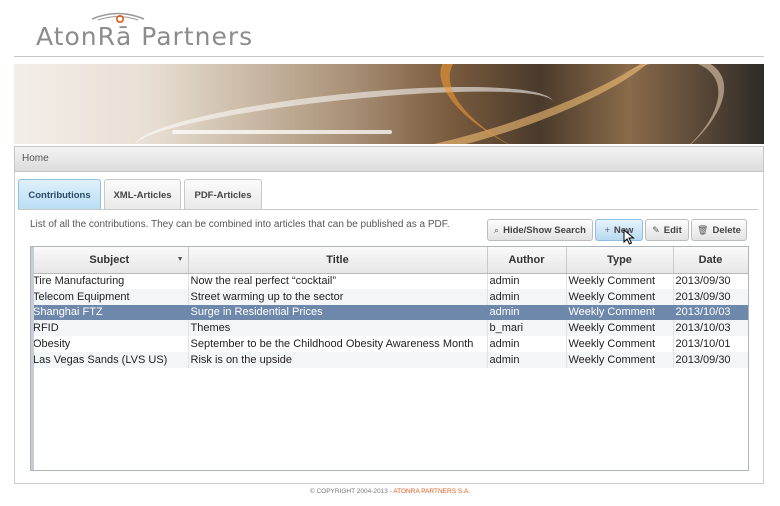 The height and width of the screenshot is (506, 780). Describe the element at coordinates (145, 36) in the screenshot. I see `logo-text: AtonRā Partners` at that location.